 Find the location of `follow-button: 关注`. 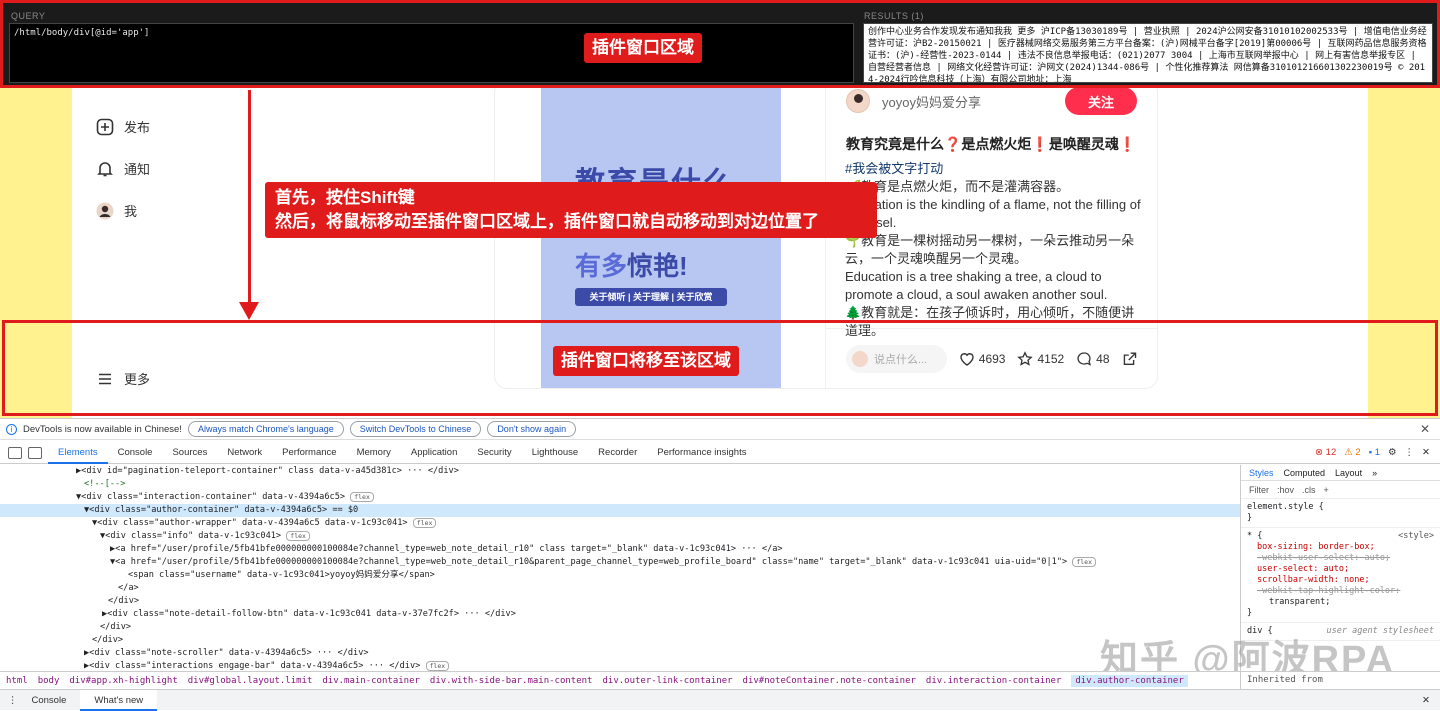

follow-button: 关注 is located at coordinates (1101, 101).